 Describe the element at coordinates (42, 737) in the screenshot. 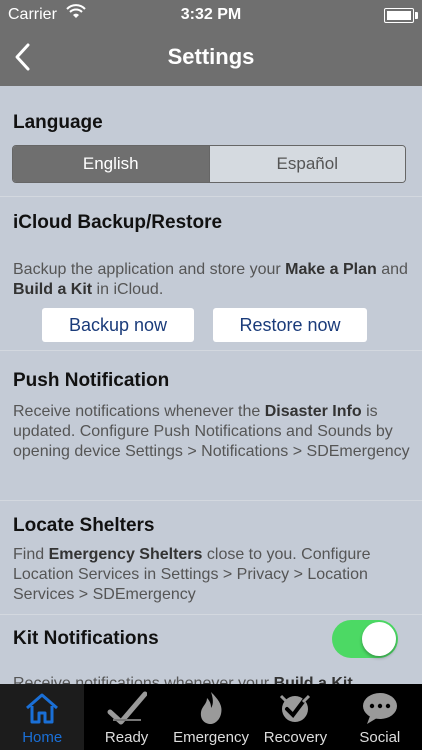

I see `tab-home-label: Home` at that location.